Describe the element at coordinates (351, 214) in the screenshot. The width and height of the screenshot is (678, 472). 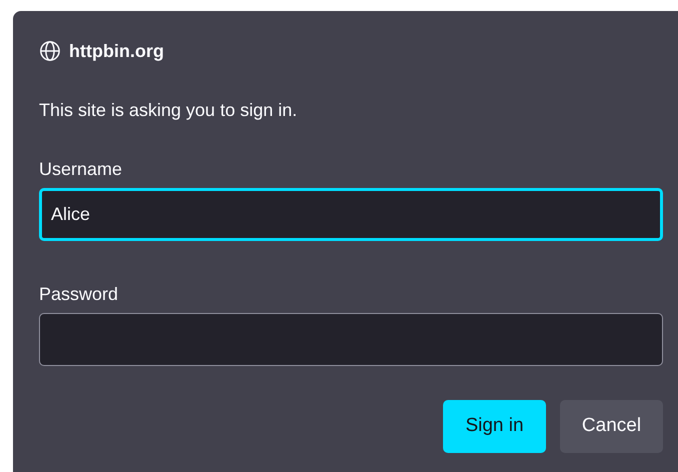
I see `input-field: Alice` at that location.